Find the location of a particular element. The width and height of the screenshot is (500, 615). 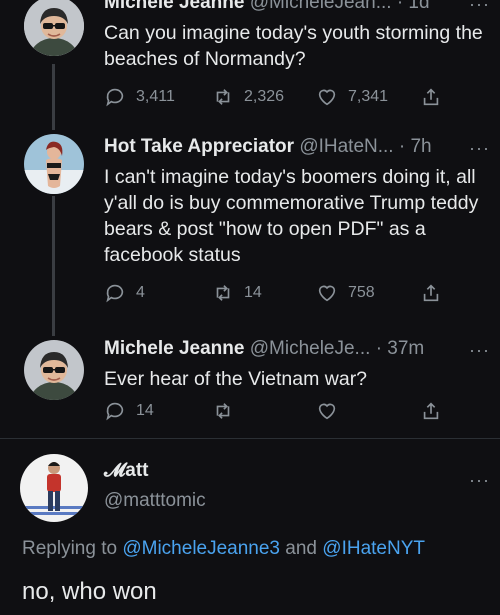

tweet-text: Ever hear of the Vietnam war? is located at coordinates (236, 379).